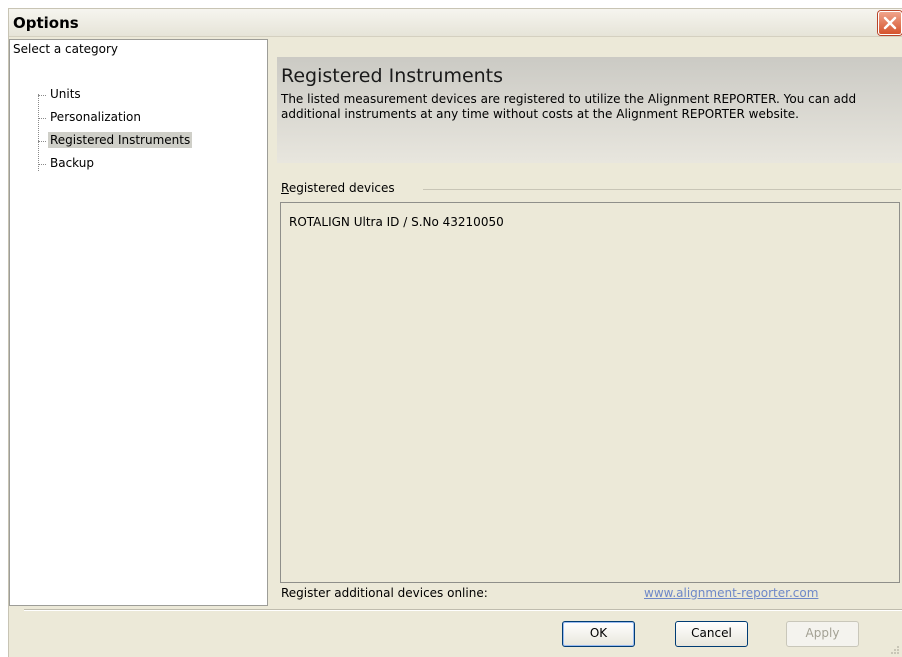 This screenshot has width=902, height=657. Describe the element at coordinates (120, 140) in the screenshot. I see `tree-item-label: Registered Instruments` at that location.